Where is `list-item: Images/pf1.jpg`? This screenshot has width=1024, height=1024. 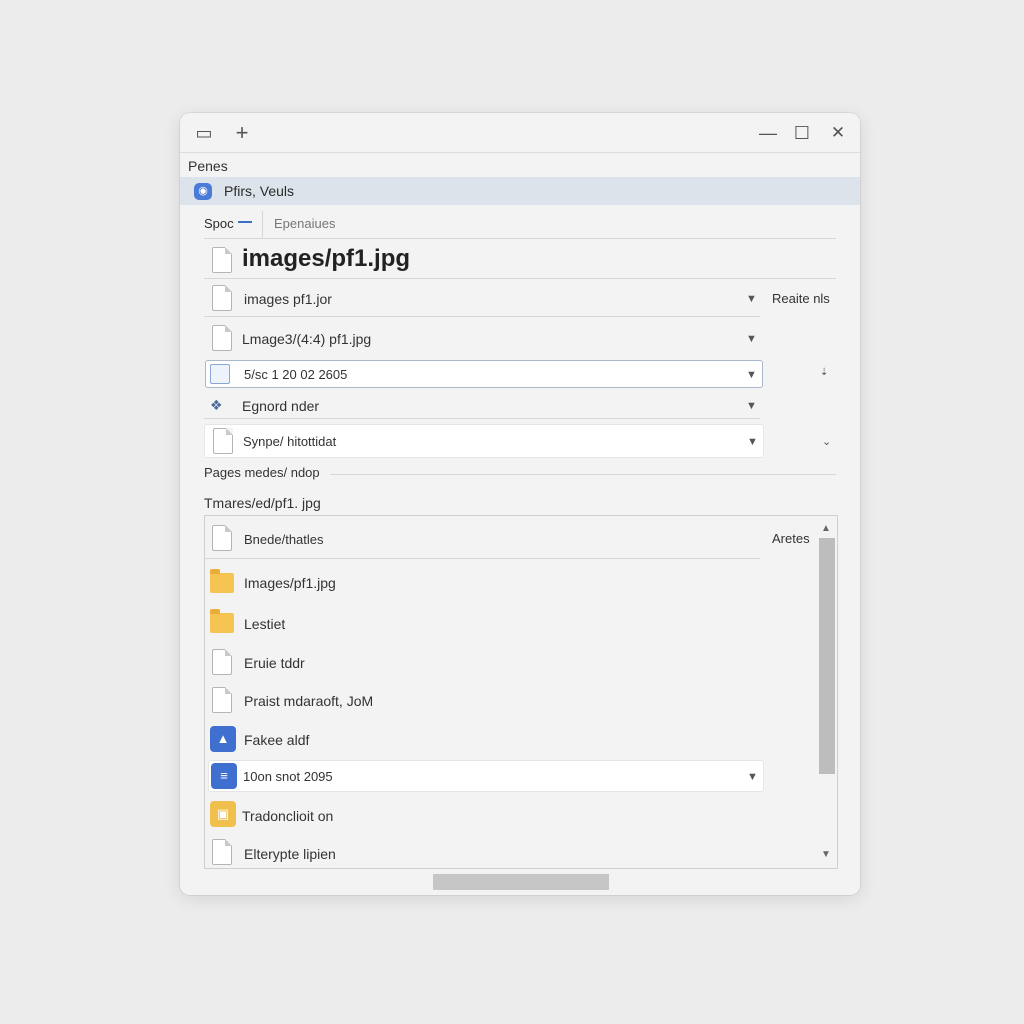
list-item: Images/pf1.jpg is located at coordinates (290, 583).